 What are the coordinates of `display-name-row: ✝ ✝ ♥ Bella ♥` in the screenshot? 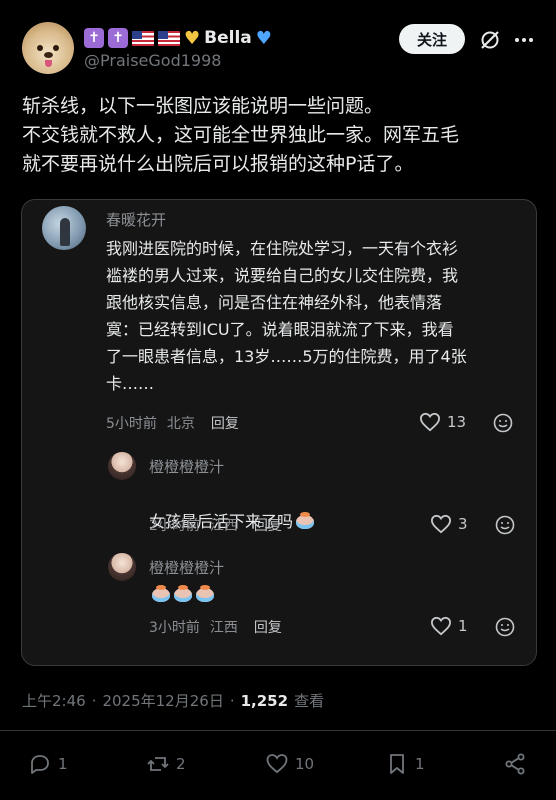 It's located at (178, 38).